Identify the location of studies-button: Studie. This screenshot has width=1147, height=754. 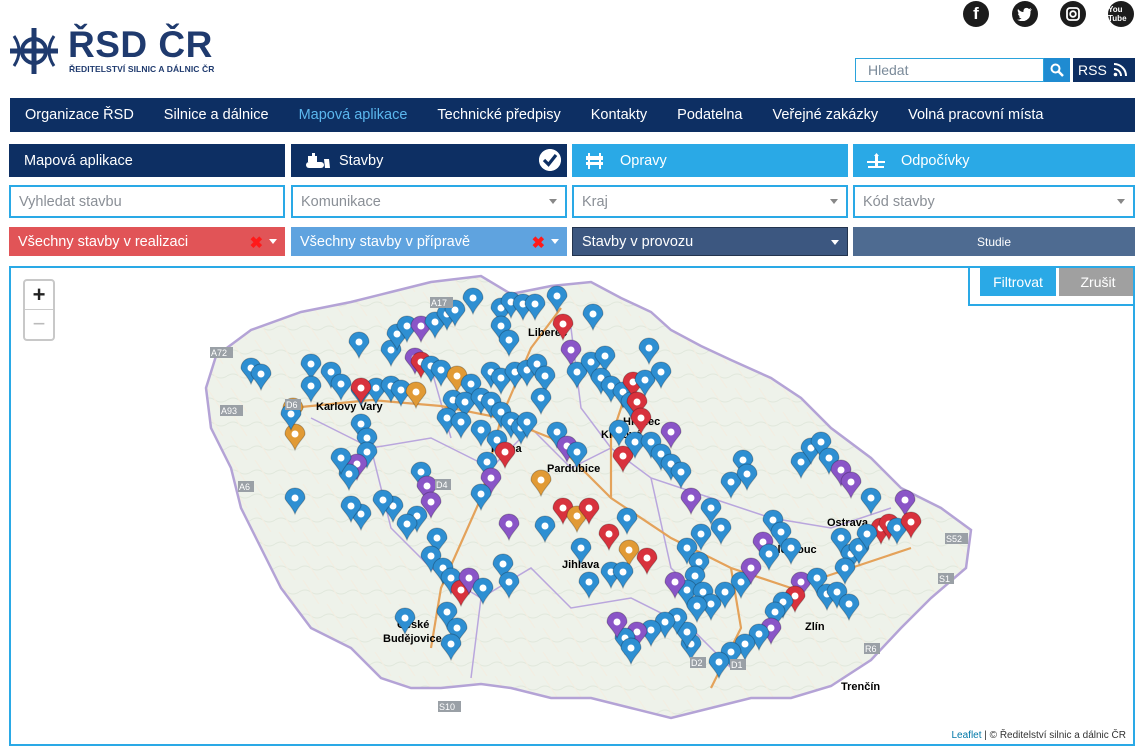
(994, 241).